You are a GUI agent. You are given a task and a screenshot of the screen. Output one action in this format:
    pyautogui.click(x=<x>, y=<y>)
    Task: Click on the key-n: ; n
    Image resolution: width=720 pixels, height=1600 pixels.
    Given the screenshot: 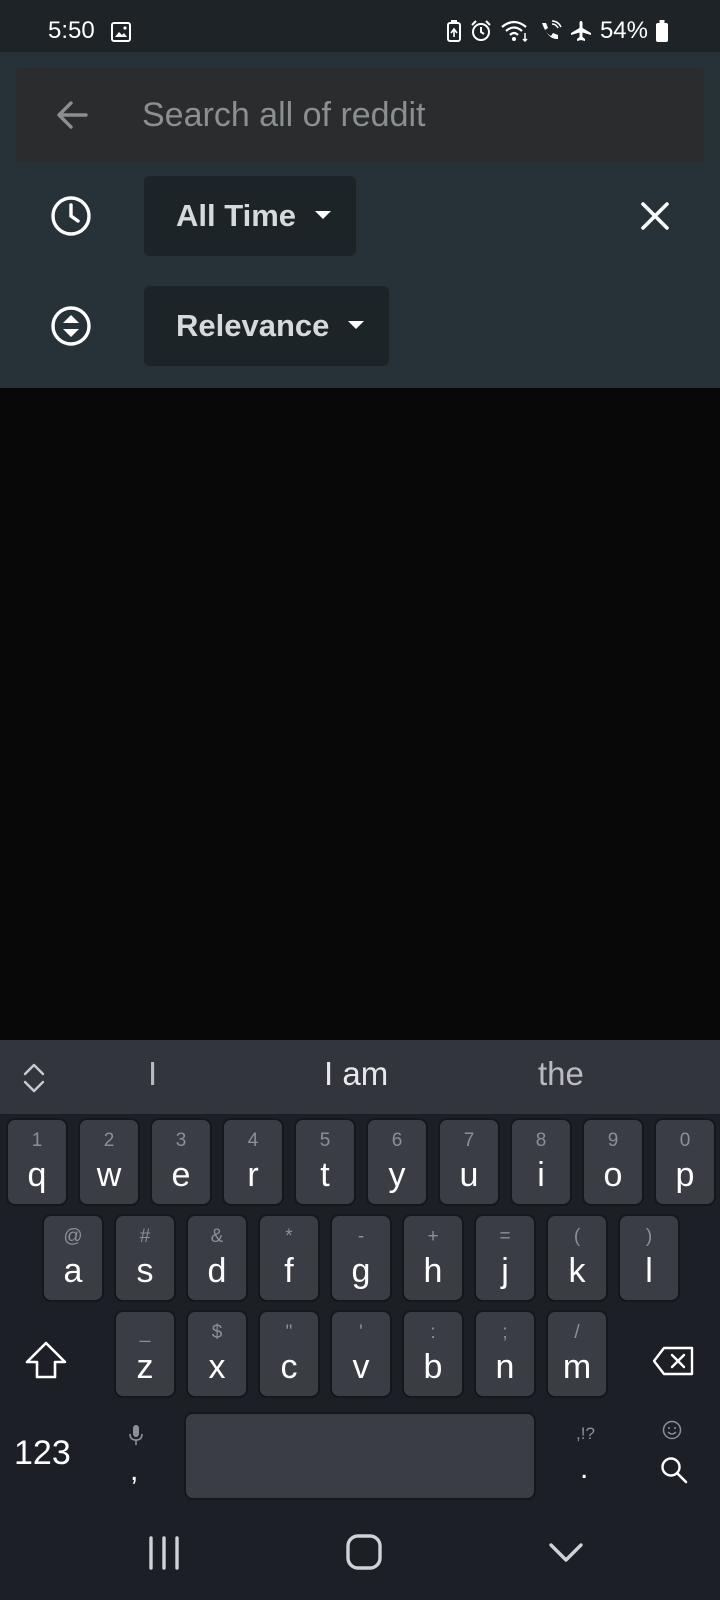 What is the action you would take?
    pyautogui.click(x=505, y=1354)
    